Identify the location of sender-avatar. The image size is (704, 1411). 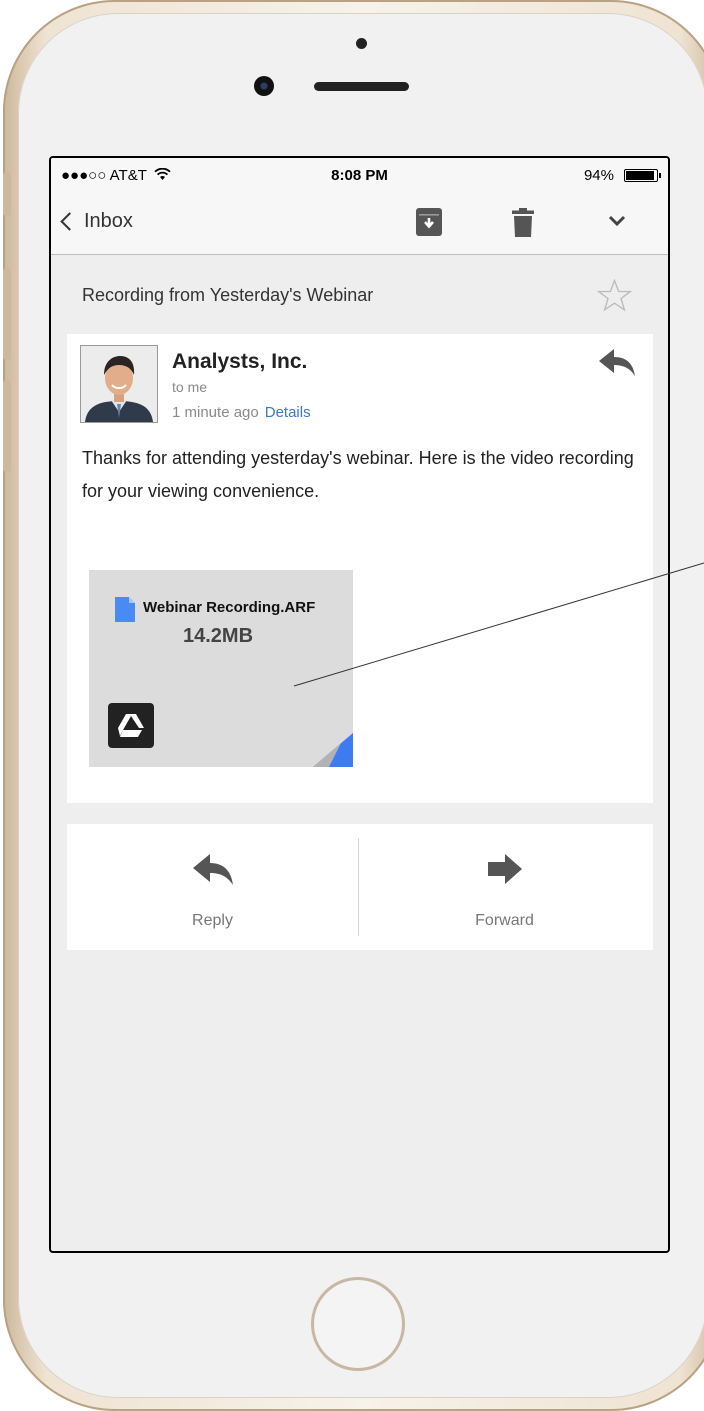
(119, 384).